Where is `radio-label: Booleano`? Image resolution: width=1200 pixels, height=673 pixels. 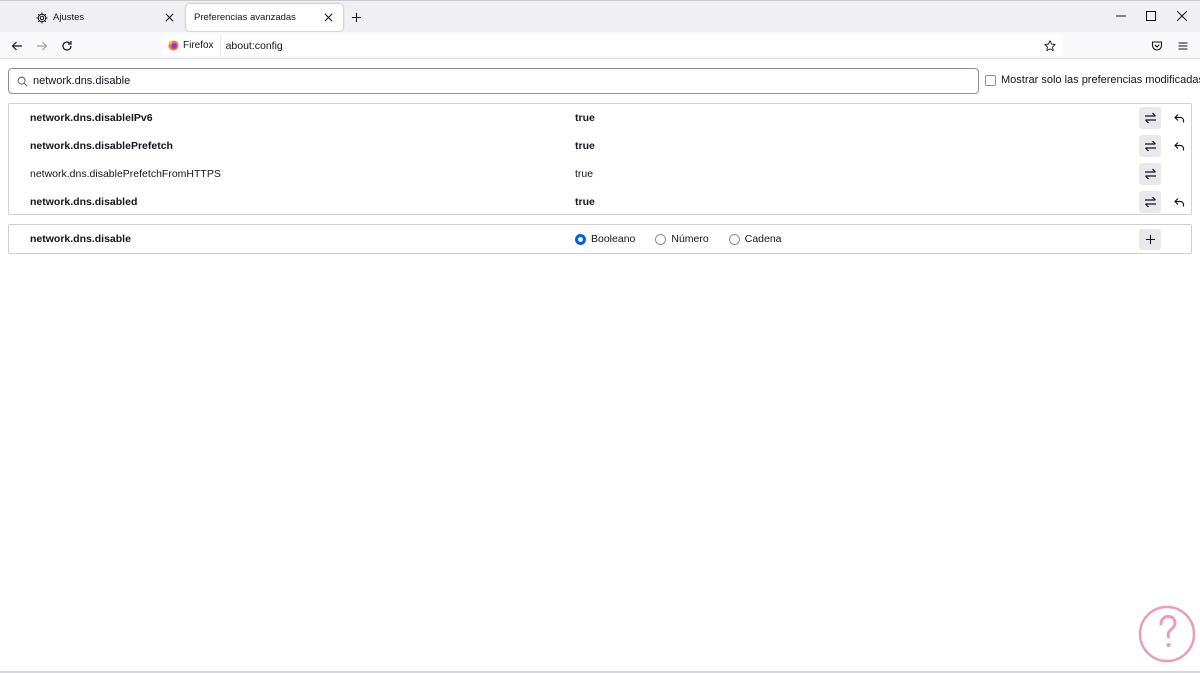
radio-label: Booleano is located at coordinates (613, 239).